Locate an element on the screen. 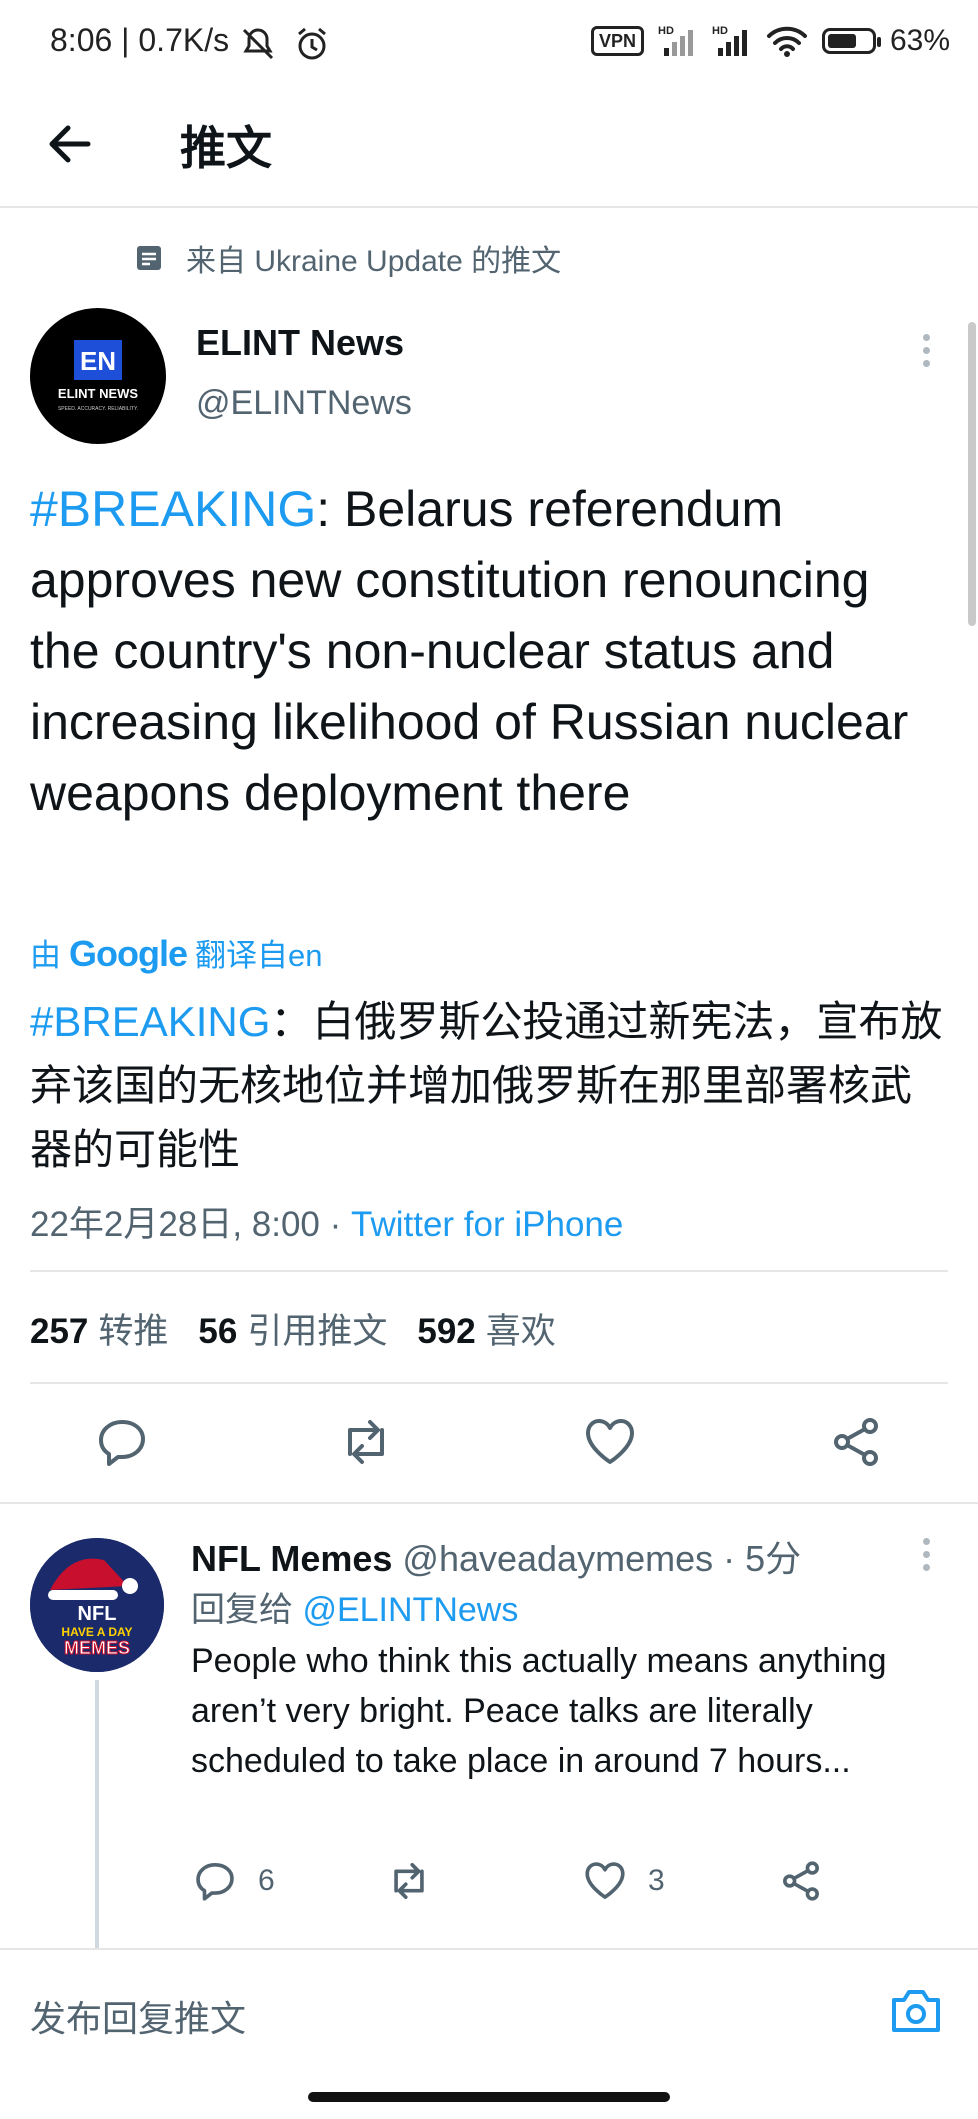 This screenshot has height=2119, width=978. reply-input: 发布回复推文 is located at coordinates (138, 2016).